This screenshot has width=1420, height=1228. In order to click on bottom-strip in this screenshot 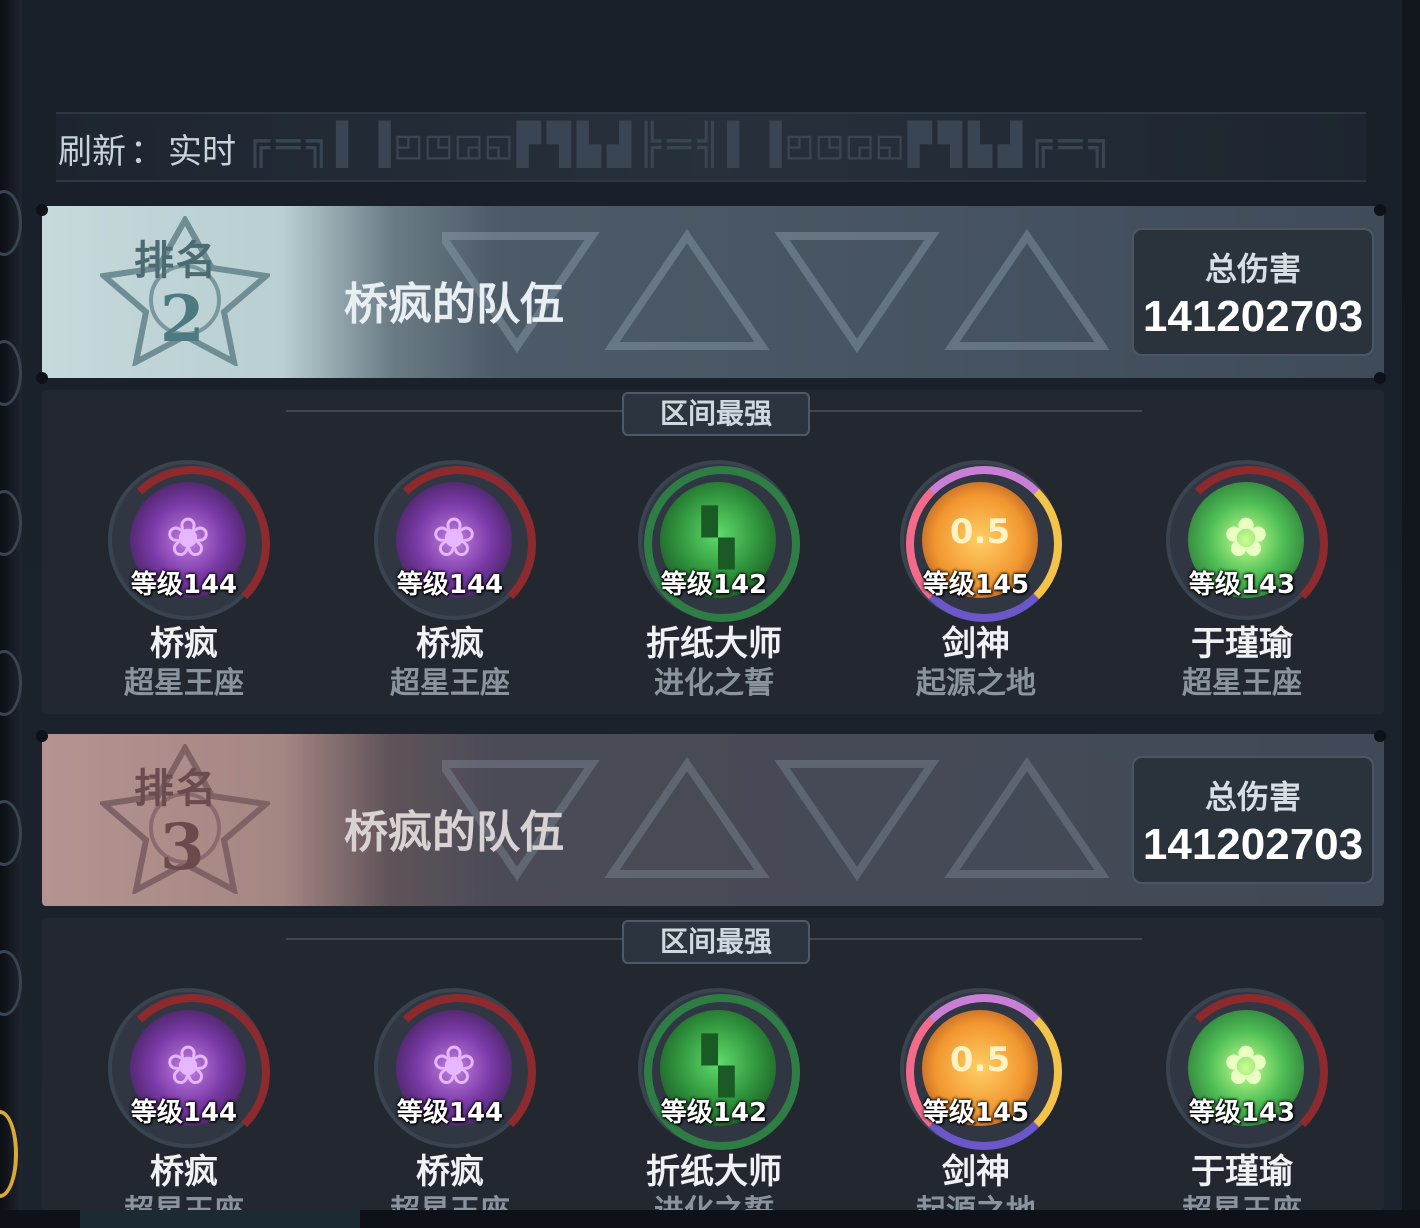, I will do `click(710, 1219)`.